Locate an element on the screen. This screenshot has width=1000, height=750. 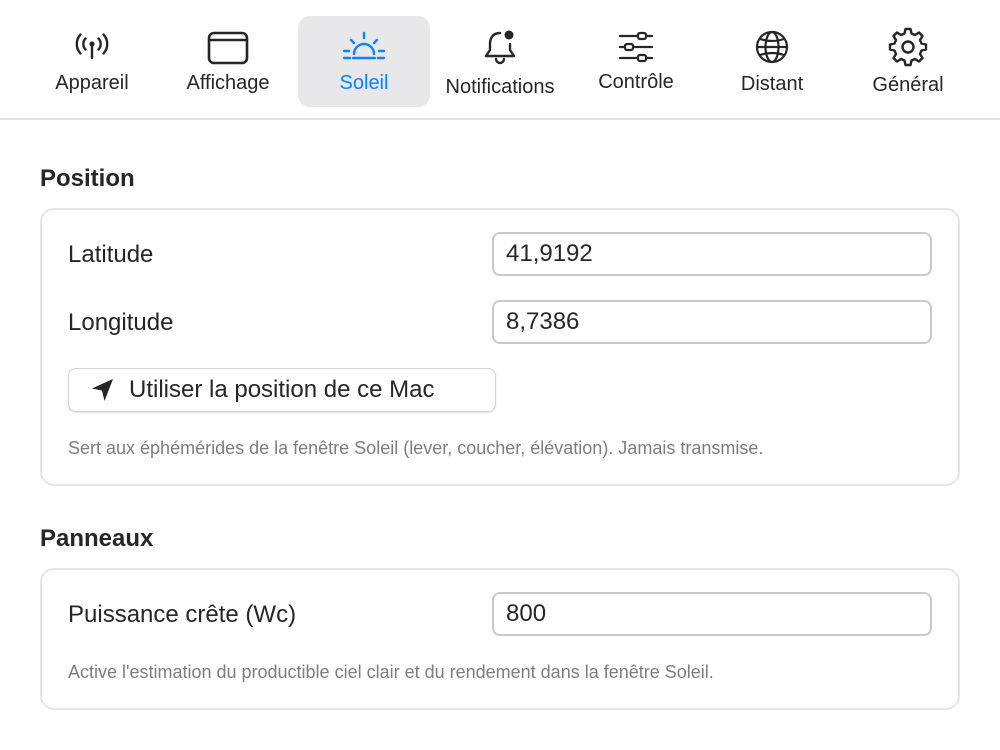
globe-icon is located at coordinates (772, 47).